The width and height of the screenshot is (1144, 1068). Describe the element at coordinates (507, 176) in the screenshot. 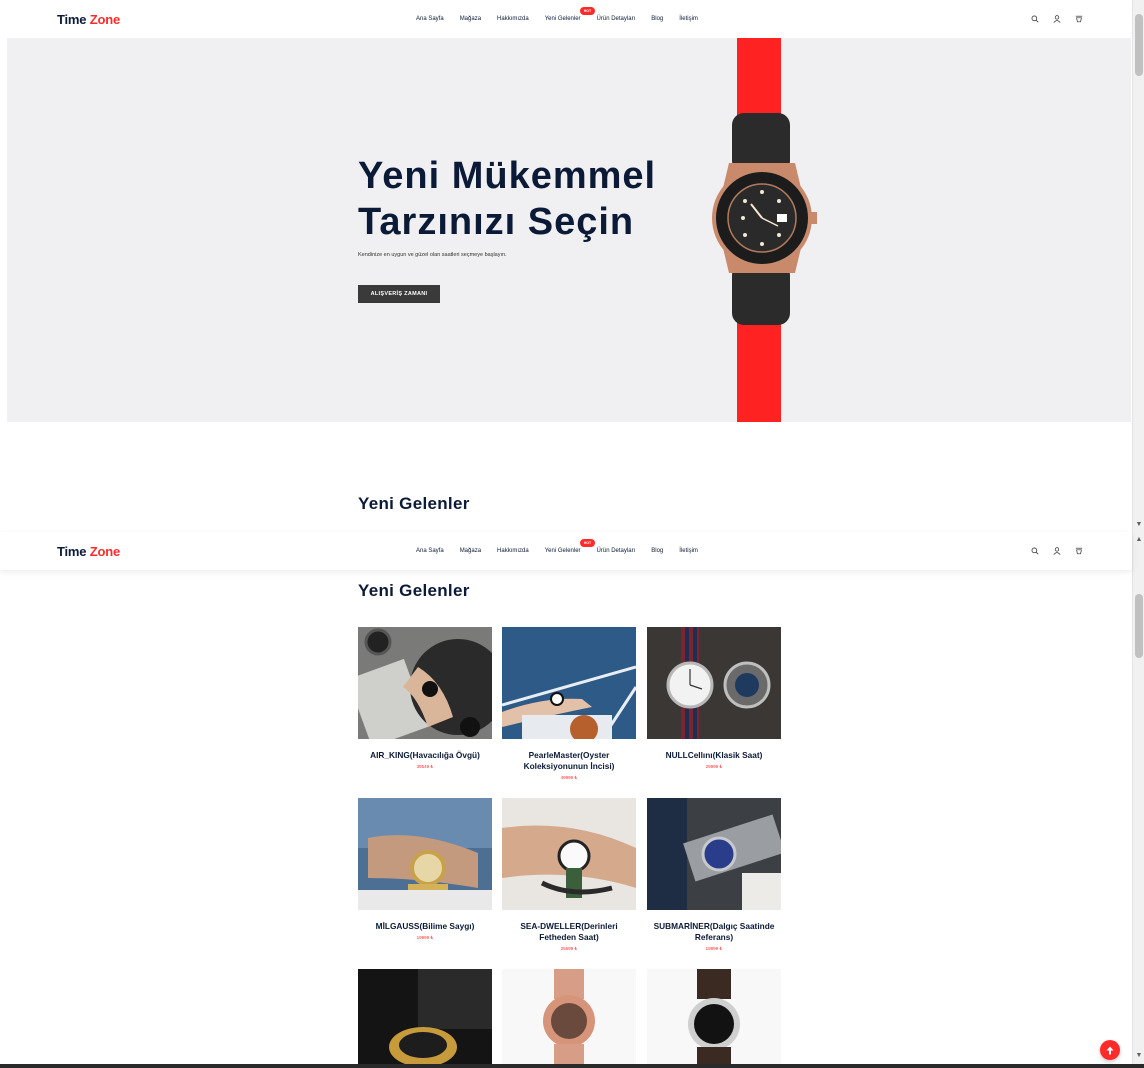

I see `hero-title-line-1: Yeni Mükemmel` at that location.